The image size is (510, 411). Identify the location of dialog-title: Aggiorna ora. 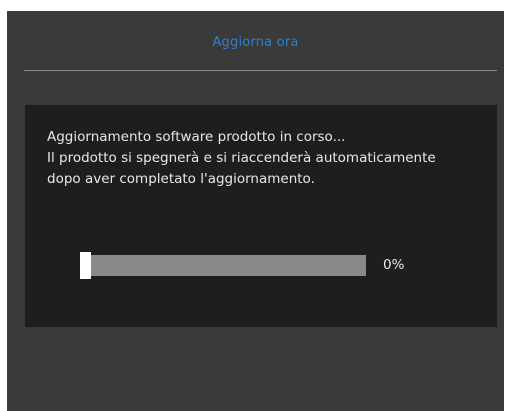
(255, 42).